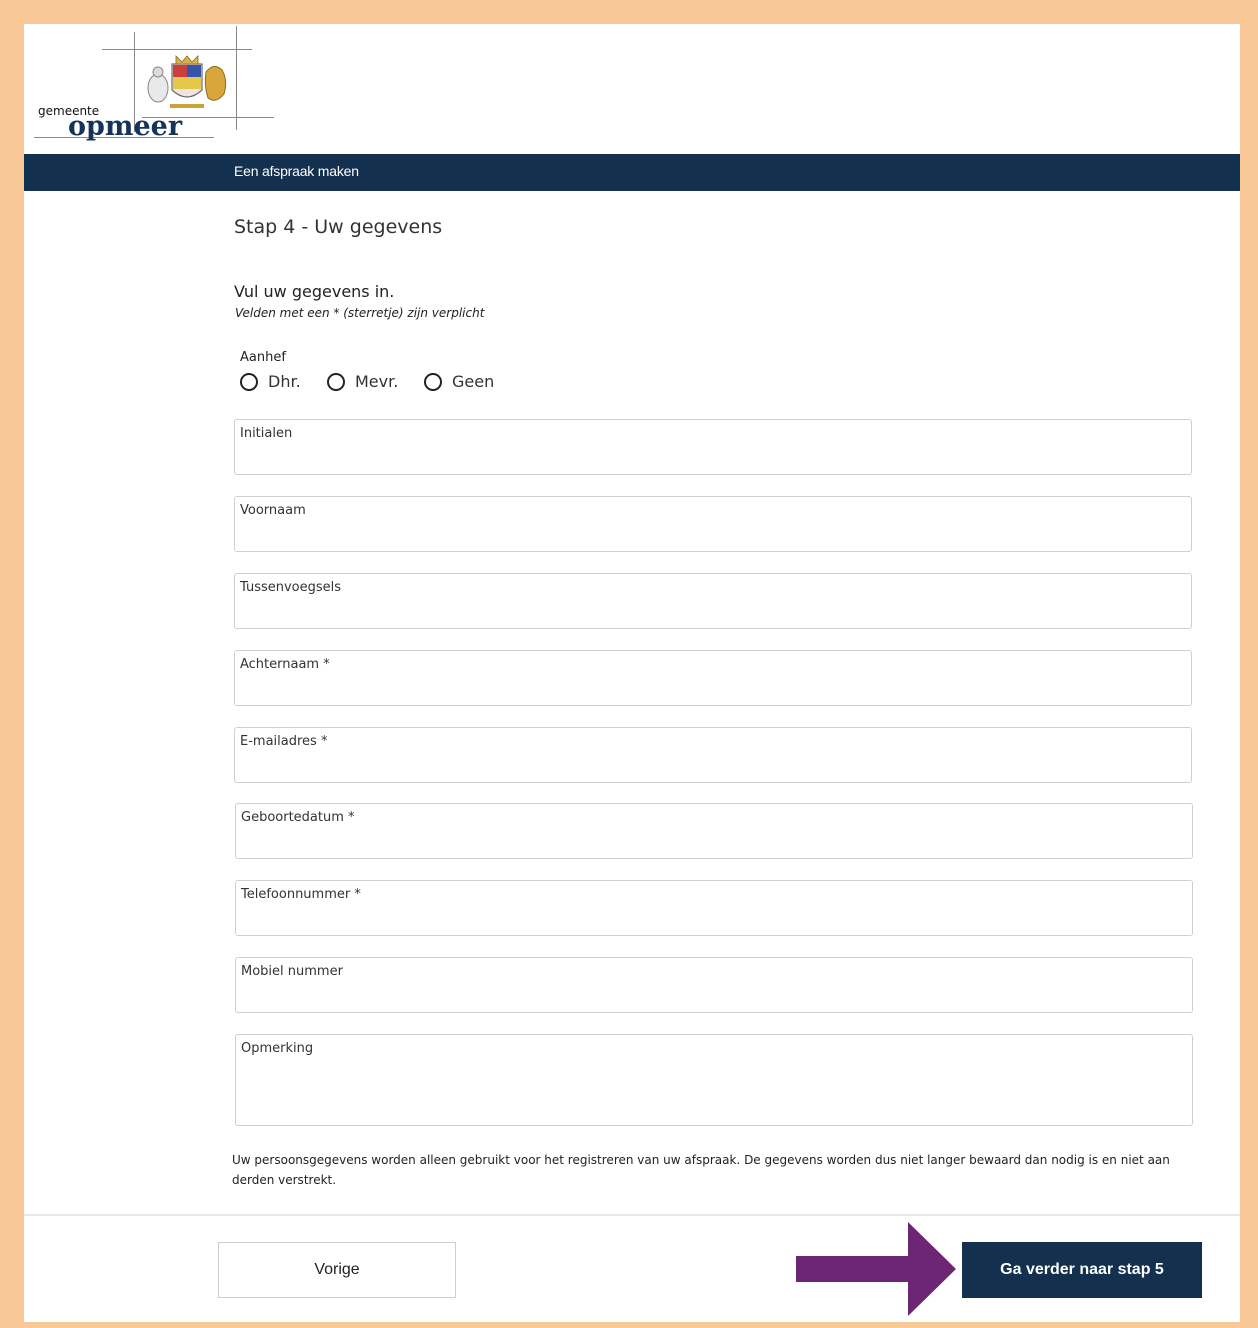 The width and height of the screenshot is (1258, 1328). Describe the element at coordinates (296, 171) in the screenshot. I see `navbar-title: Een afspraak maken` at that location.